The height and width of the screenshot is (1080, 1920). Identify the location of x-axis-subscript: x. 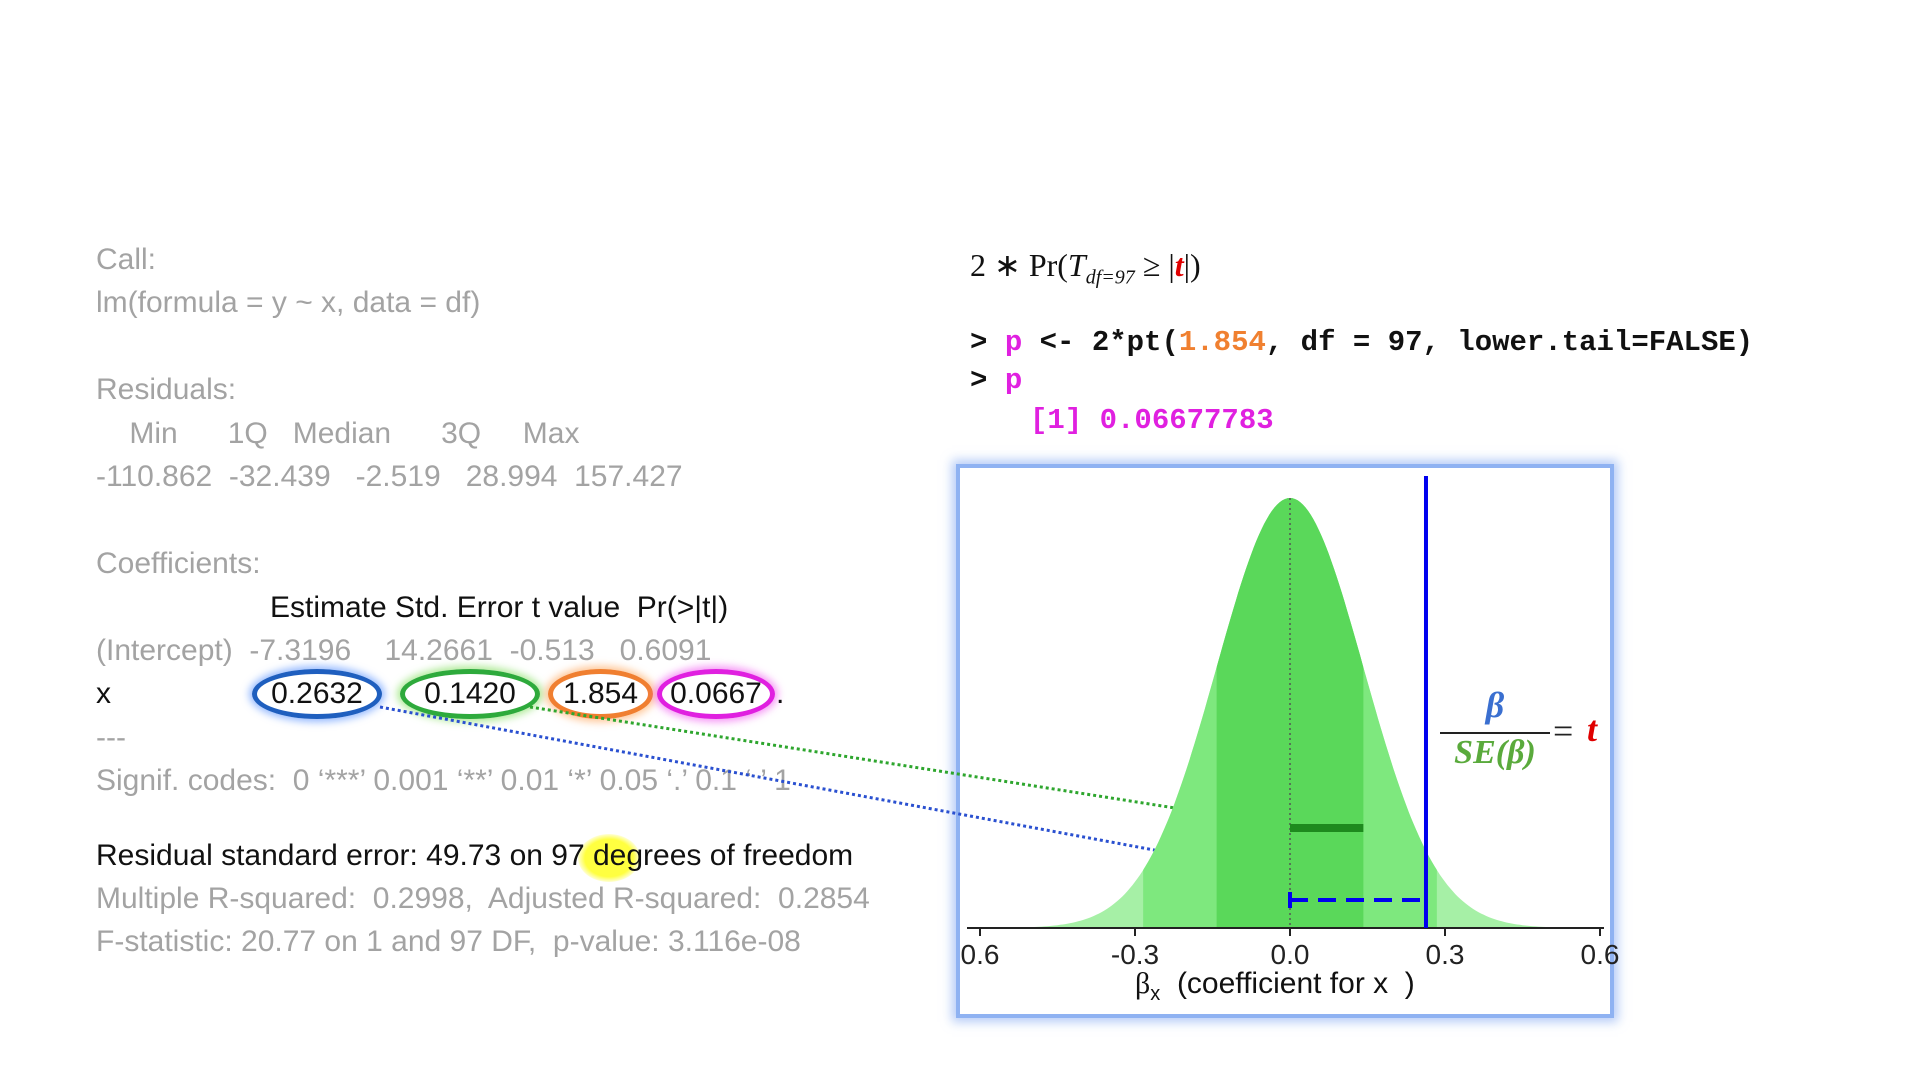
(1155, 994).